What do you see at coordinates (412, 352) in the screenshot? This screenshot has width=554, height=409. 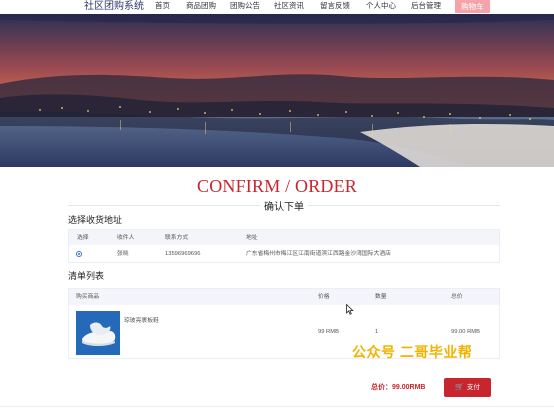 I see `watermark-text: 公众号 二哥毕业帮` at bounding box center [412, 352].